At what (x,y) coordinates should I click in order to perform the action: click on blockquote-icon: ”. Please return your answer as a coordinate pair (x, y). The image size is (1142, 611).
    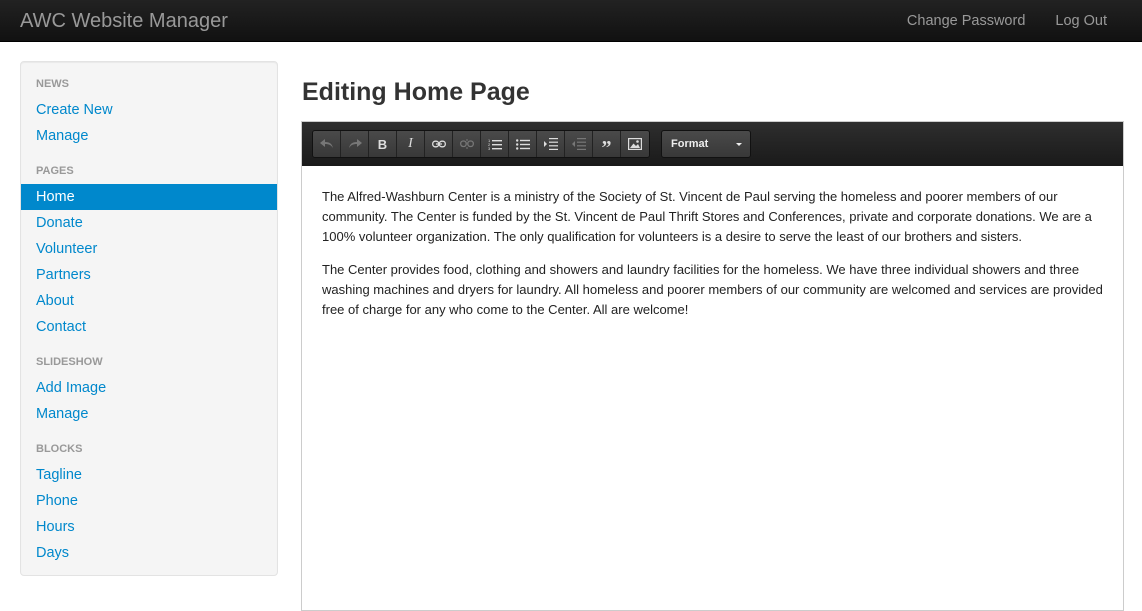
    Looking at the image, I should click on (607, 144).